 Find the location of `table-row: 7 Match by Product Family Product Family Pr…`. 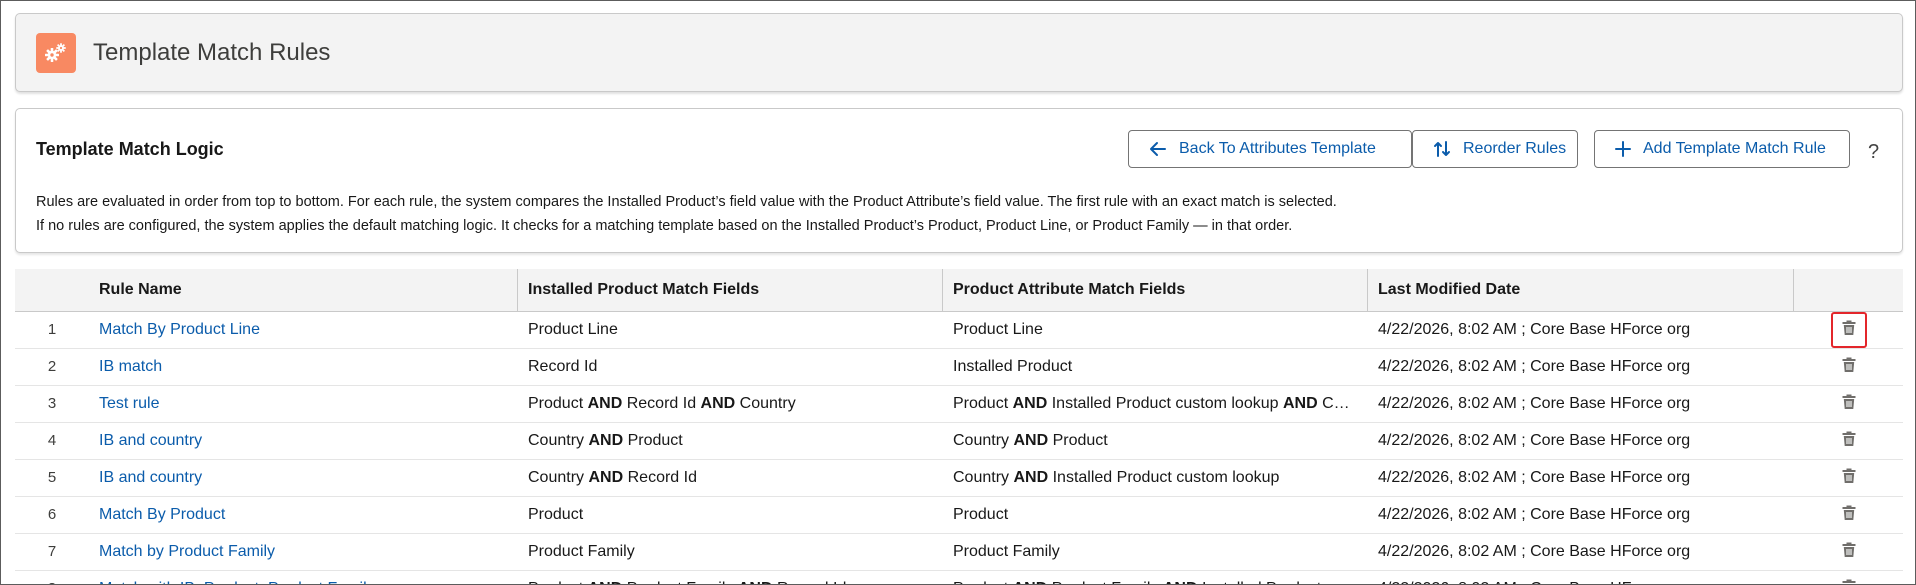

table-row: 7 Match by Product Family Product Family Pr… is located at coordinates (959, 552).